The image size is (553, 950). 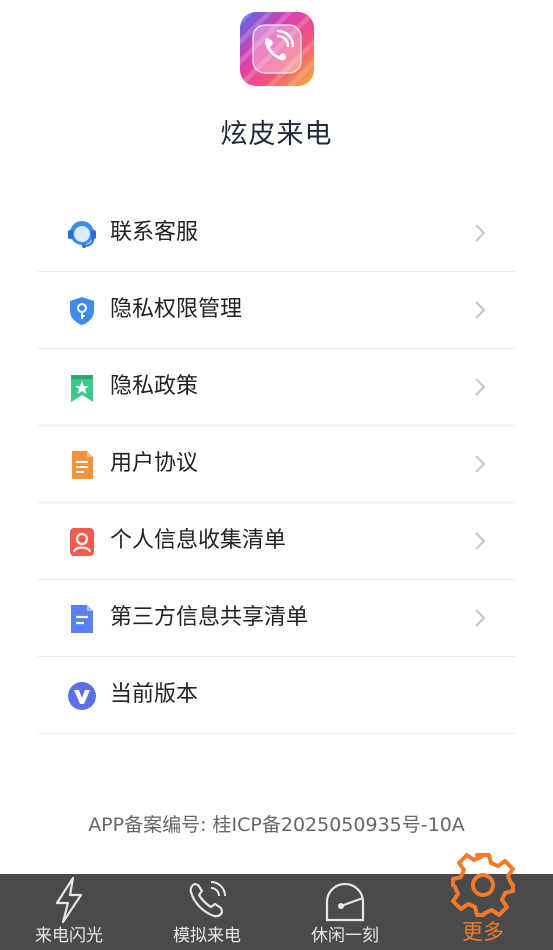 I want to click on app-title: 炫皮来电, so click(x=276, y=134).